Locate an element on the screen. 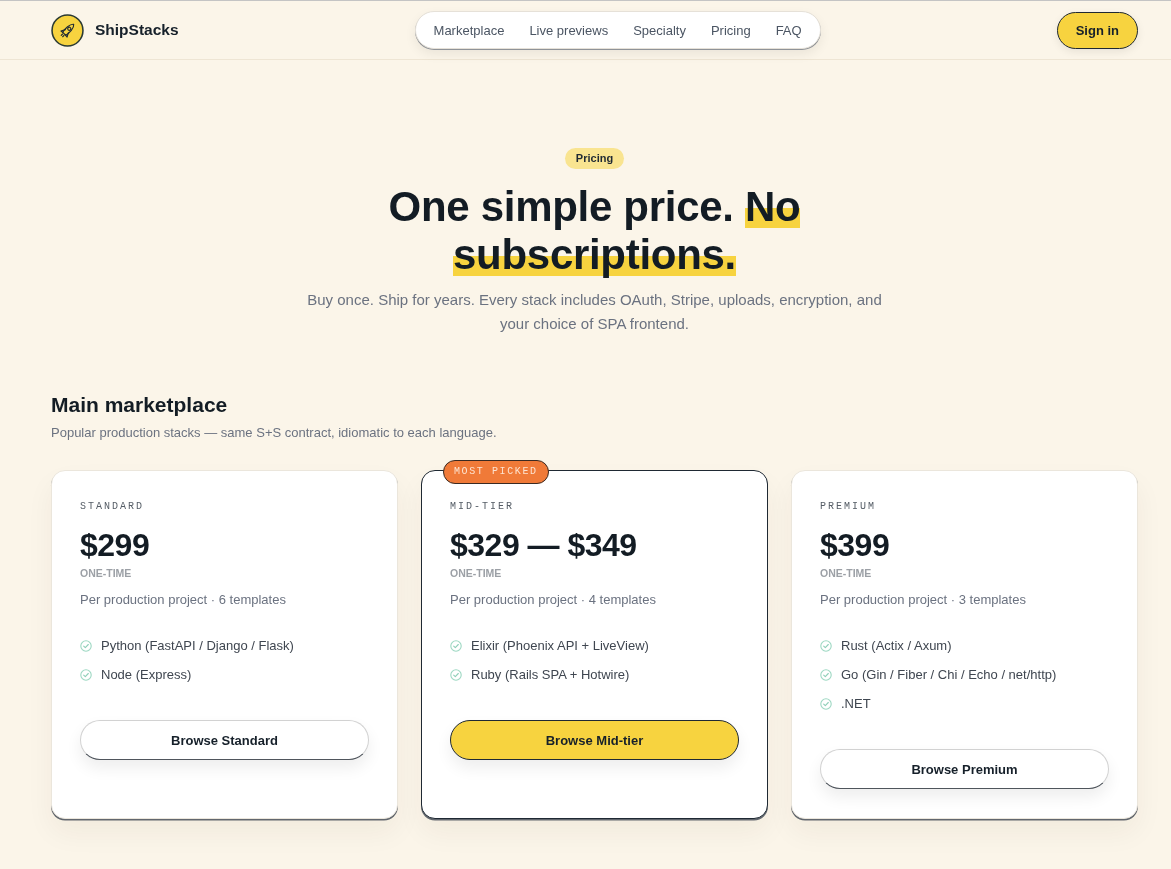 The height and width of the screenshot is (869, 1171). section-heading: Main marketplace is located at coordinates (140, 405).